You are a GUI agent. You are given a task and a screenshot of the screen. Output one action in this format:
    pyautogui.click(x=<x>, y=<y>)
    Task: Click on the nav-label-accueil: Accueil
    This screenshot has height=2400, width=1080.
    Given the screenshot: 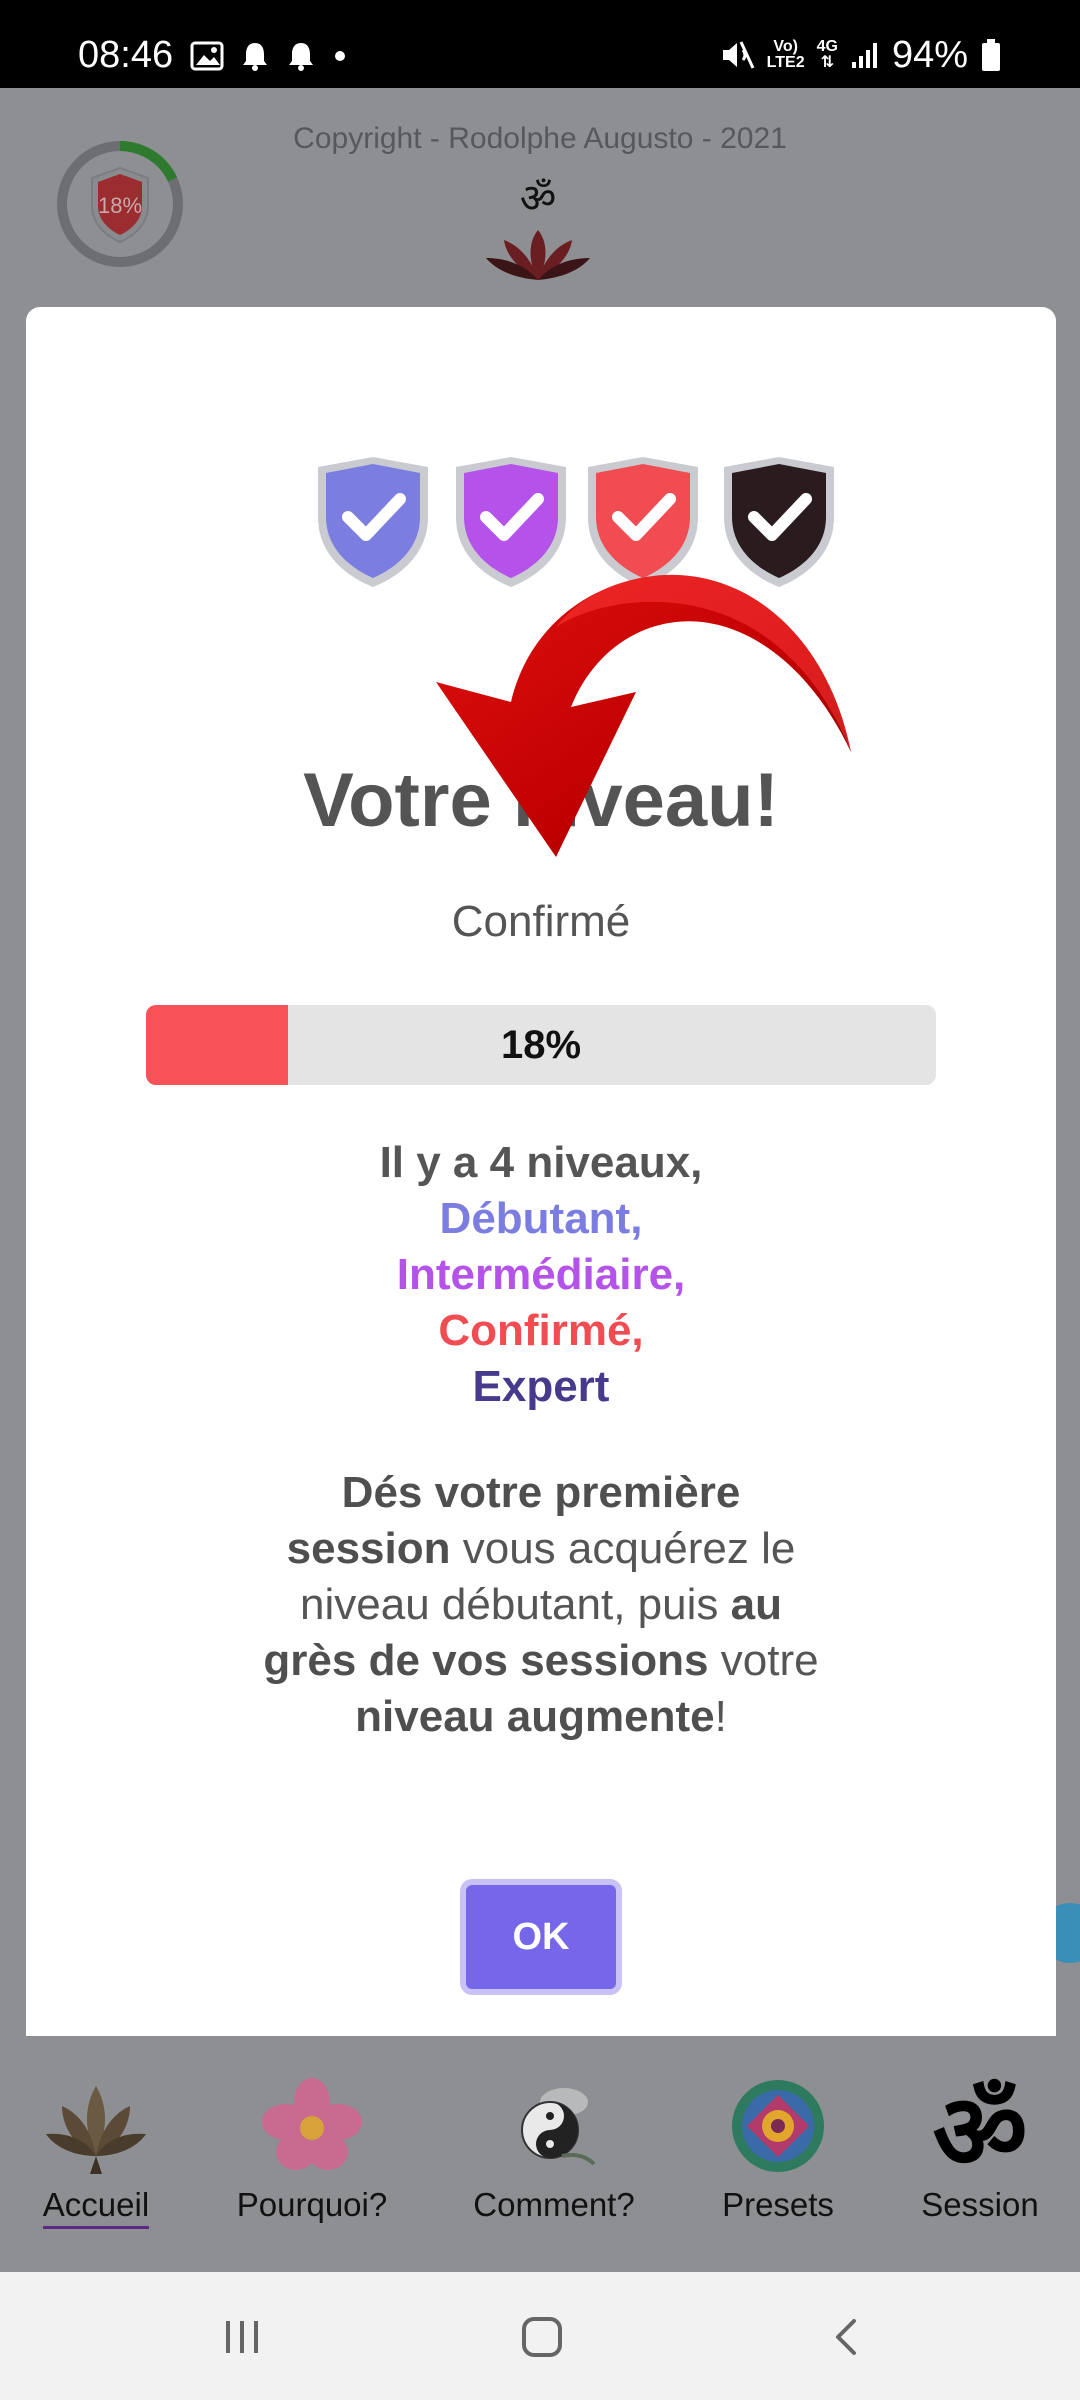 What is the action you would take?
    pyautogui.click(x=96, y=2207)
    